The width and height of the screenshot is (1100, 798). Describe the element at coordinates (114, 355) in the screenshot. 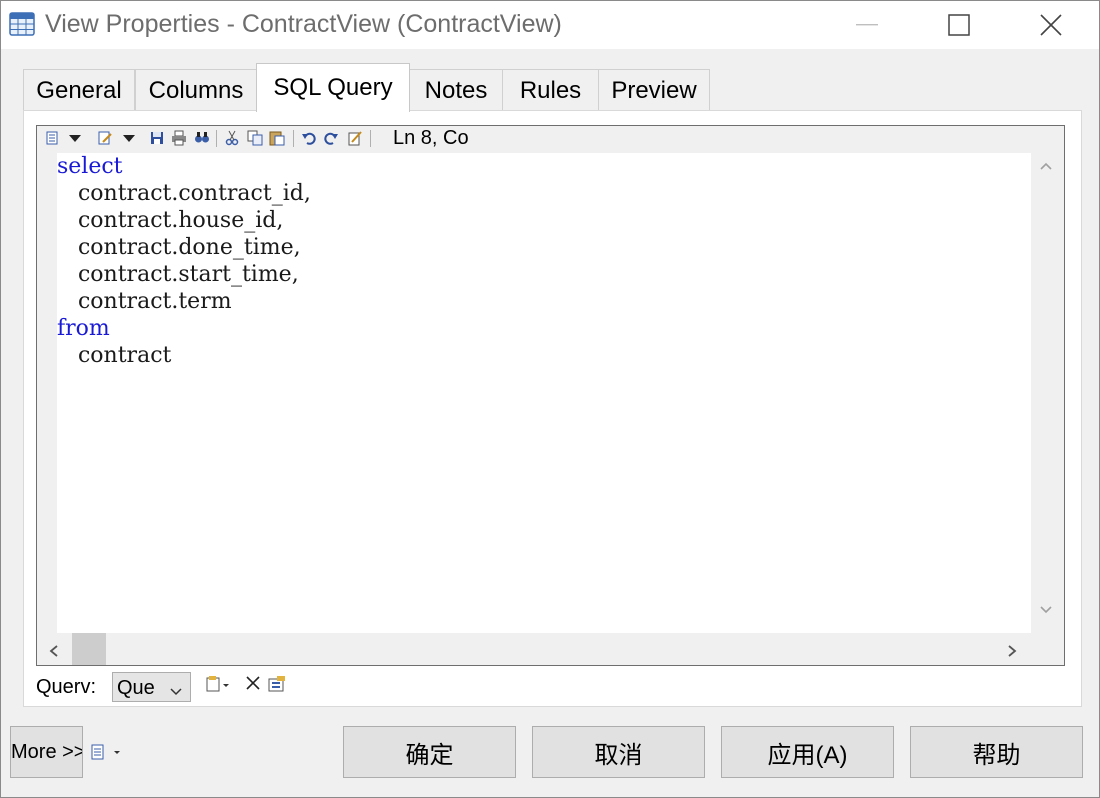

I see `sql-text: contract` at that location.